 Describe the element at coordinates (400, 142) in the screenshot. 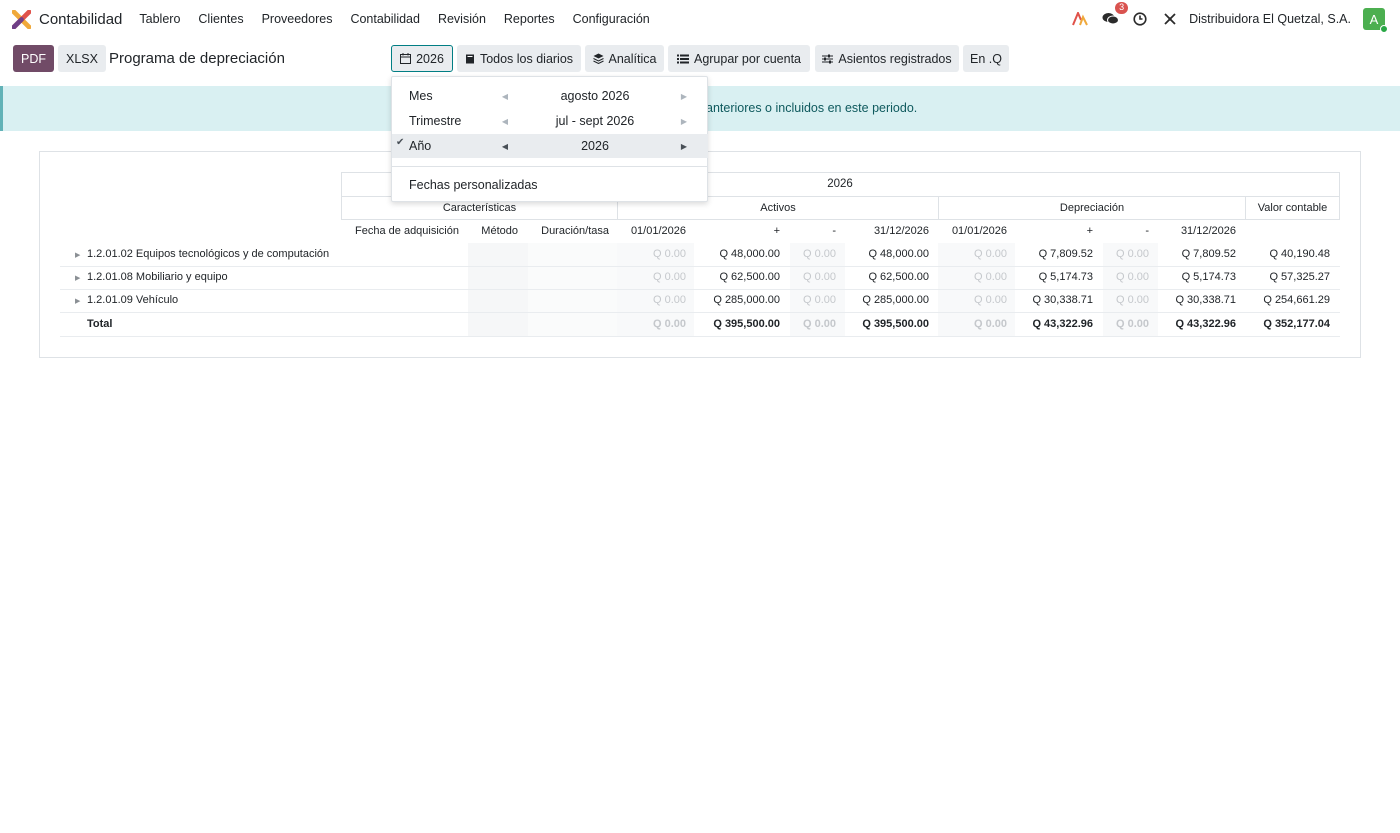

I see `check-icon: ✔` at that location.